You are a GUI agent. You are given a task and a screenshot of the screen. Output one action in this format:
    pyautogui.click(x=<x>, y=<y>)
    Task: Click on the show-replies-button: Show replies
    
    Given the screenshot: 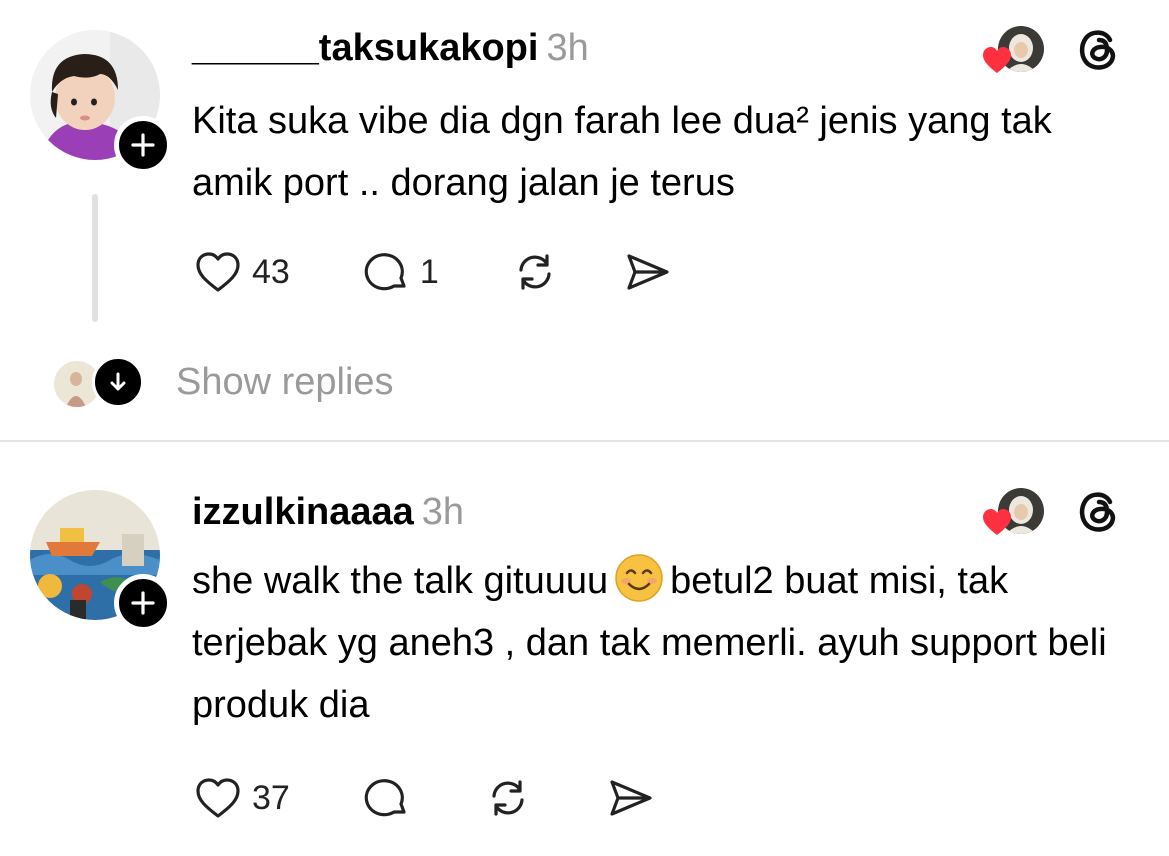 What is the action you would take?
    pyautogui.click(x=223, y=382)
    